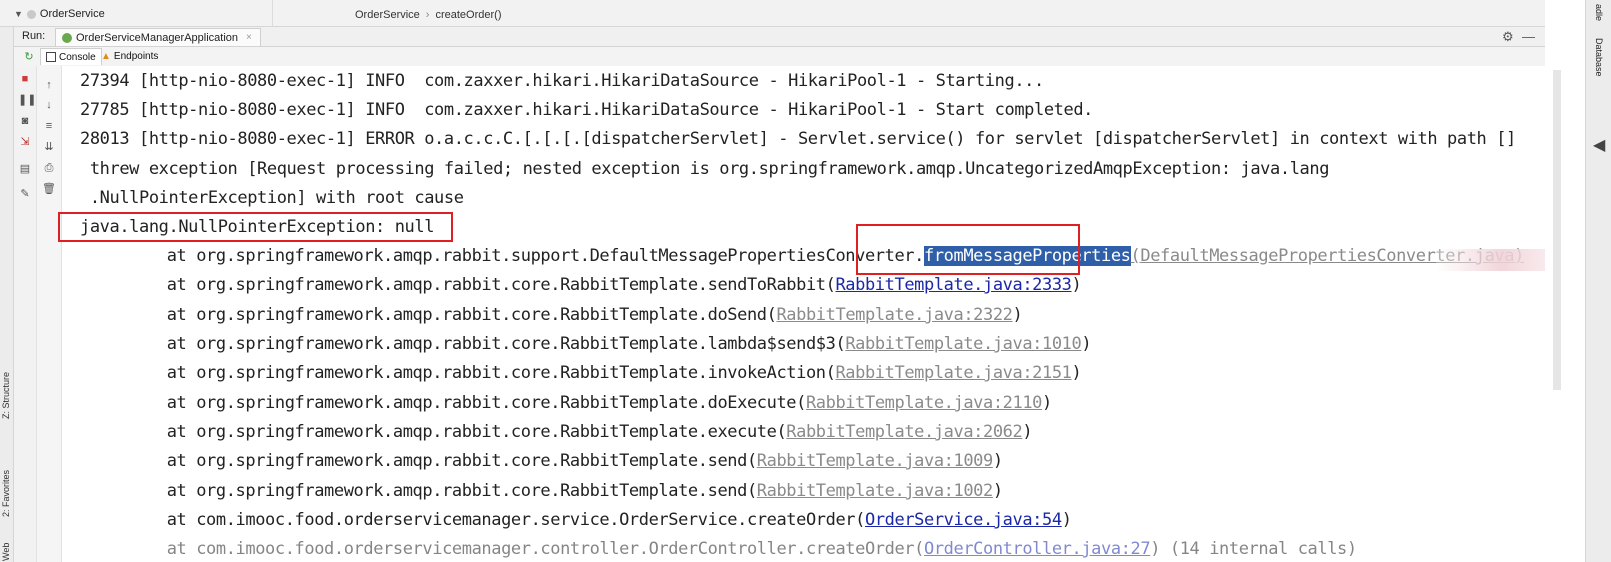  I want to click on left-tool-window-strip: Z: Structure 2: Favorites Web, so click(7, 294).